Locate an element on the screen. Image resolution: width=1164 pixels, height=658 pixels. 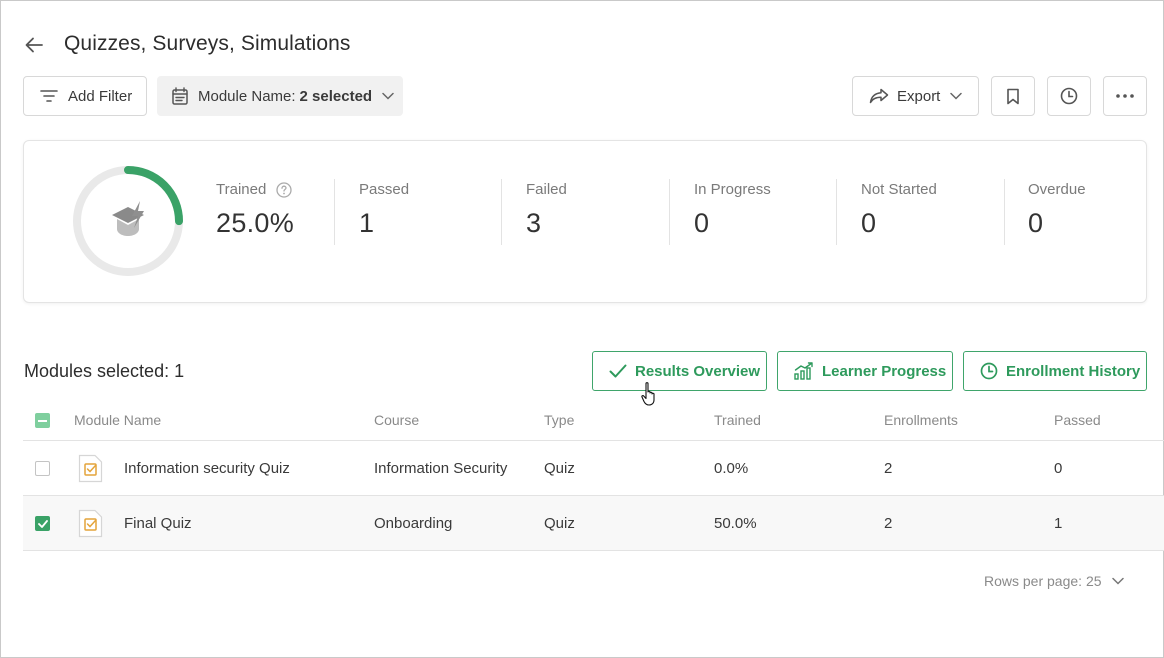
rows-per-page-selector: Rows per page: 25 is located at coordinates (1054, 581).